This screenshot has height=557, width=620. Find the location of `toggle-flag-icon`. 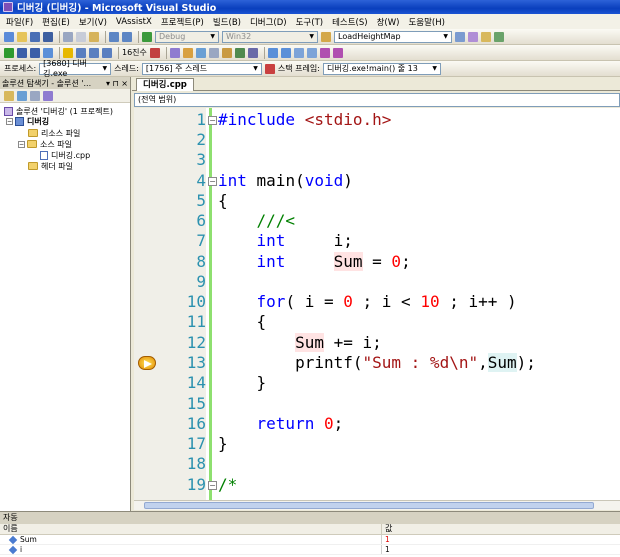

toggle-flag-icon is located at coordinates (269, 68).